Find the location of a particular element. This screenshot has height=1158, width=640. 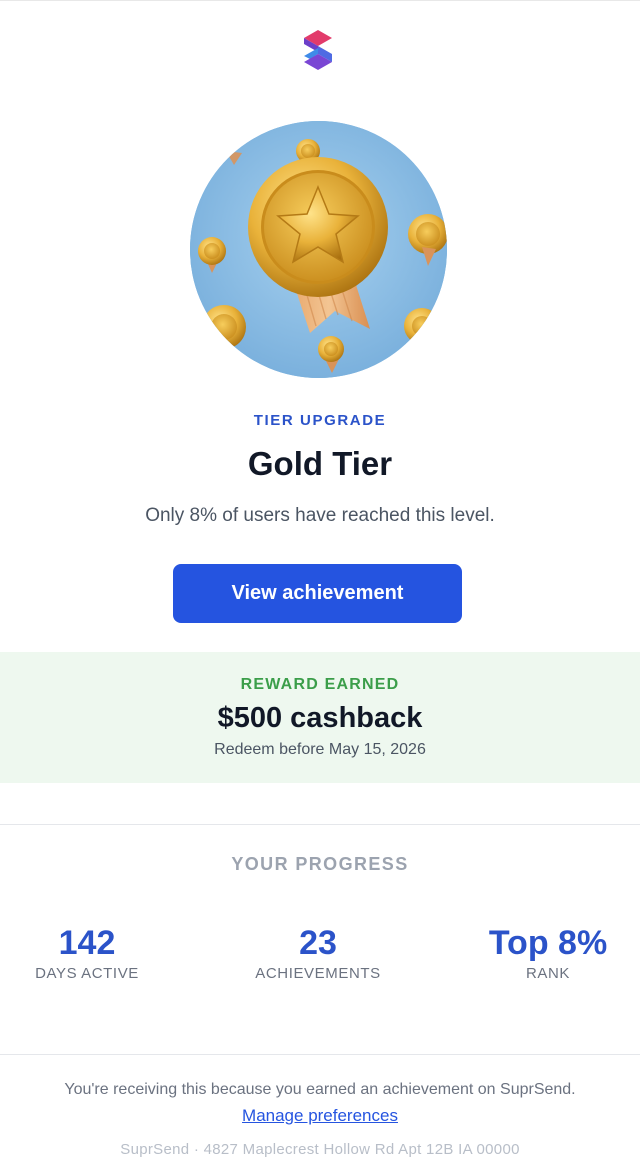

stat-value: 23 is located at coordinates (318, 943).